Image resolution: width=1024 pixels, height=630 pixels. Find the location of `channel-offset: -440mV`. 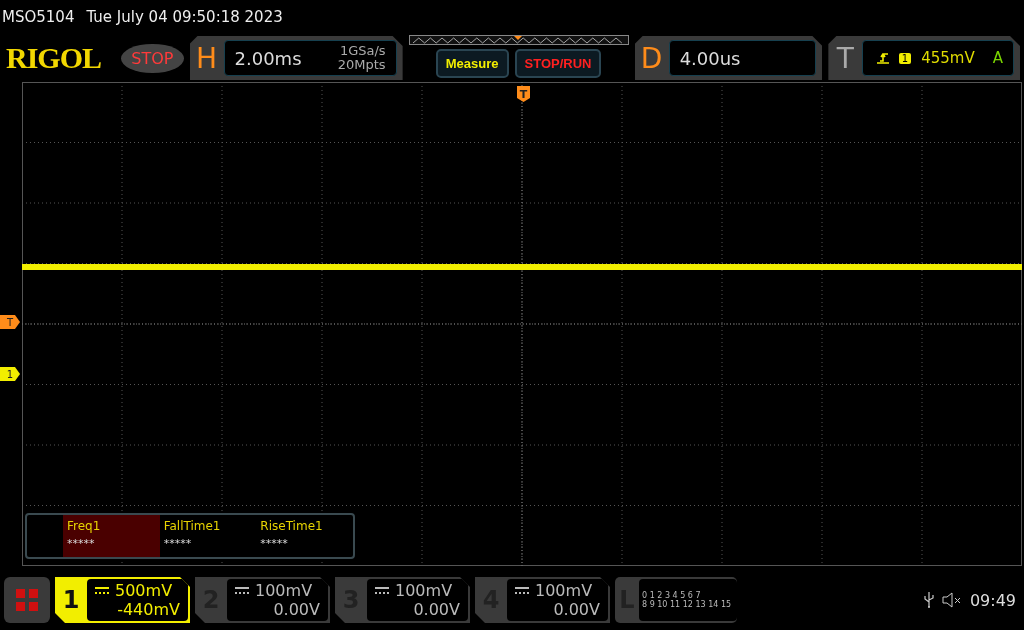

channel-offset: -440mV is located at coordinates (148, 609).